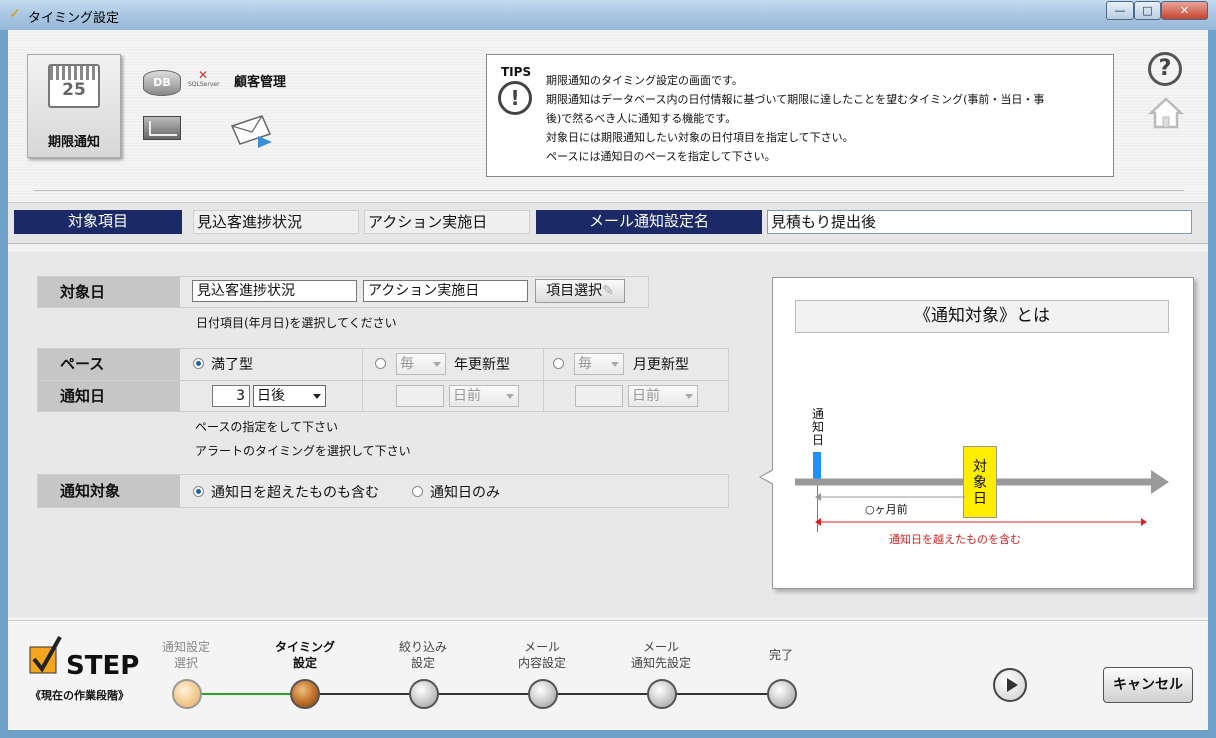 The height and width of the screenshot is (738, 1216). Describe the element at coordinates (74, 18) in the screenshot. I see `window-title: タイミング設定` at that location.